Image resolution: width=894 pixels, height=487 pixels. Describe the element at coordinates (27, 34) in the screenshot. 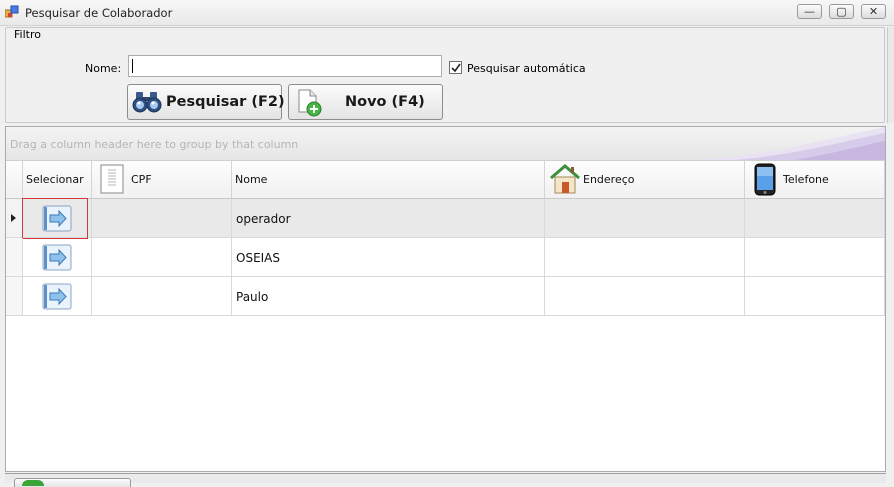

I see `filter-legend: Filtro` at that location.